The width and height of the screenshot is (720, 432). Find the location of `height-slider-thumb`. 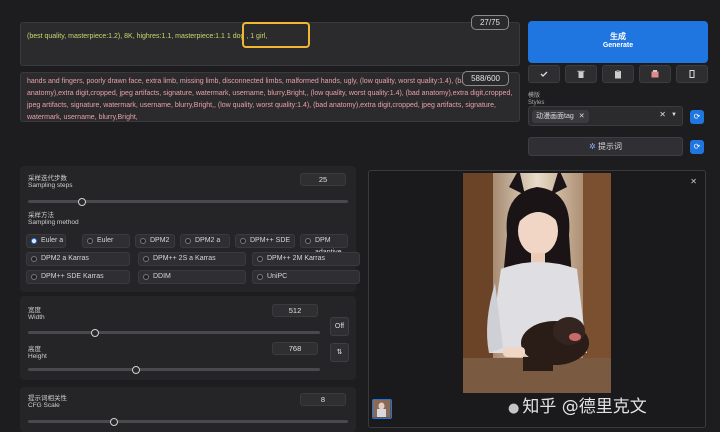

height-slider-thumb is located at coordinates (136, 369).